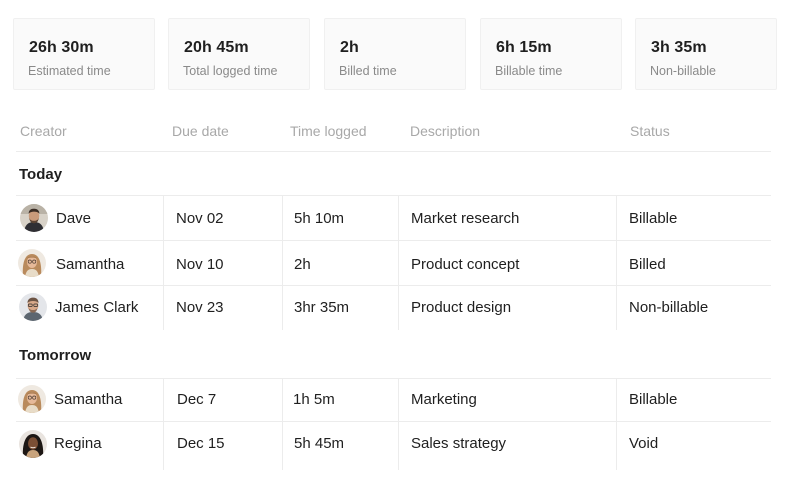 The height and width of the screenshot is (493, 786). What do you see at coordinates (393, 401) in the screenshot?
I see `table-row: Samantha Dec 7 1h 5m Marketing Billable` at bounding box center [393, 401].